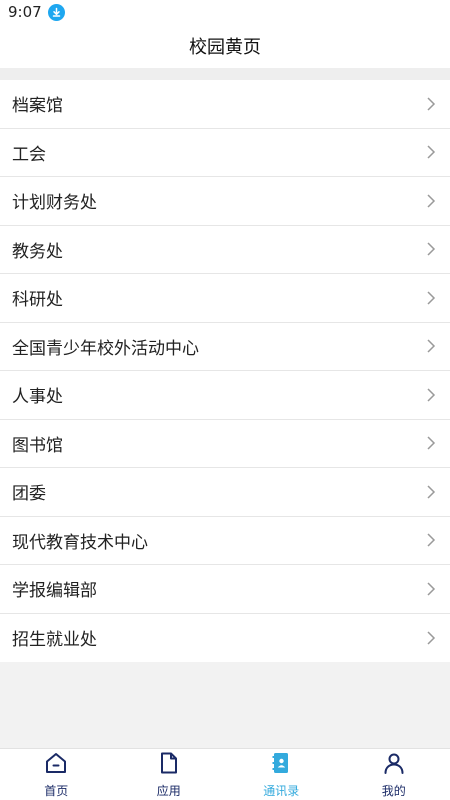  What do you see at coordinates (281, 790) in the screenshot?
I see `nav-label-contacts: 通讯录` at bounding box center [281, 790].